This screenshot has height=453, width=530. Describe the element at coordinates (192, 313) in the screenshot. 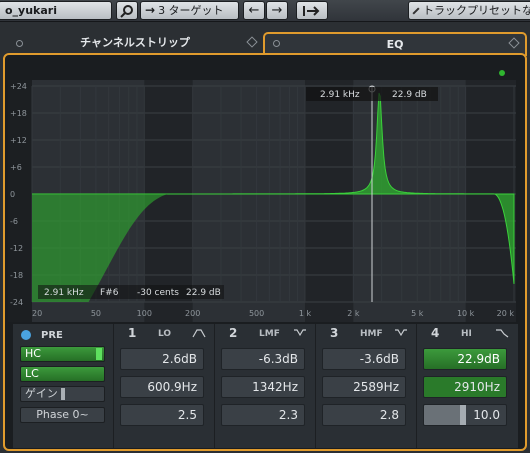

I see `x-tick-label: 200` at that location.